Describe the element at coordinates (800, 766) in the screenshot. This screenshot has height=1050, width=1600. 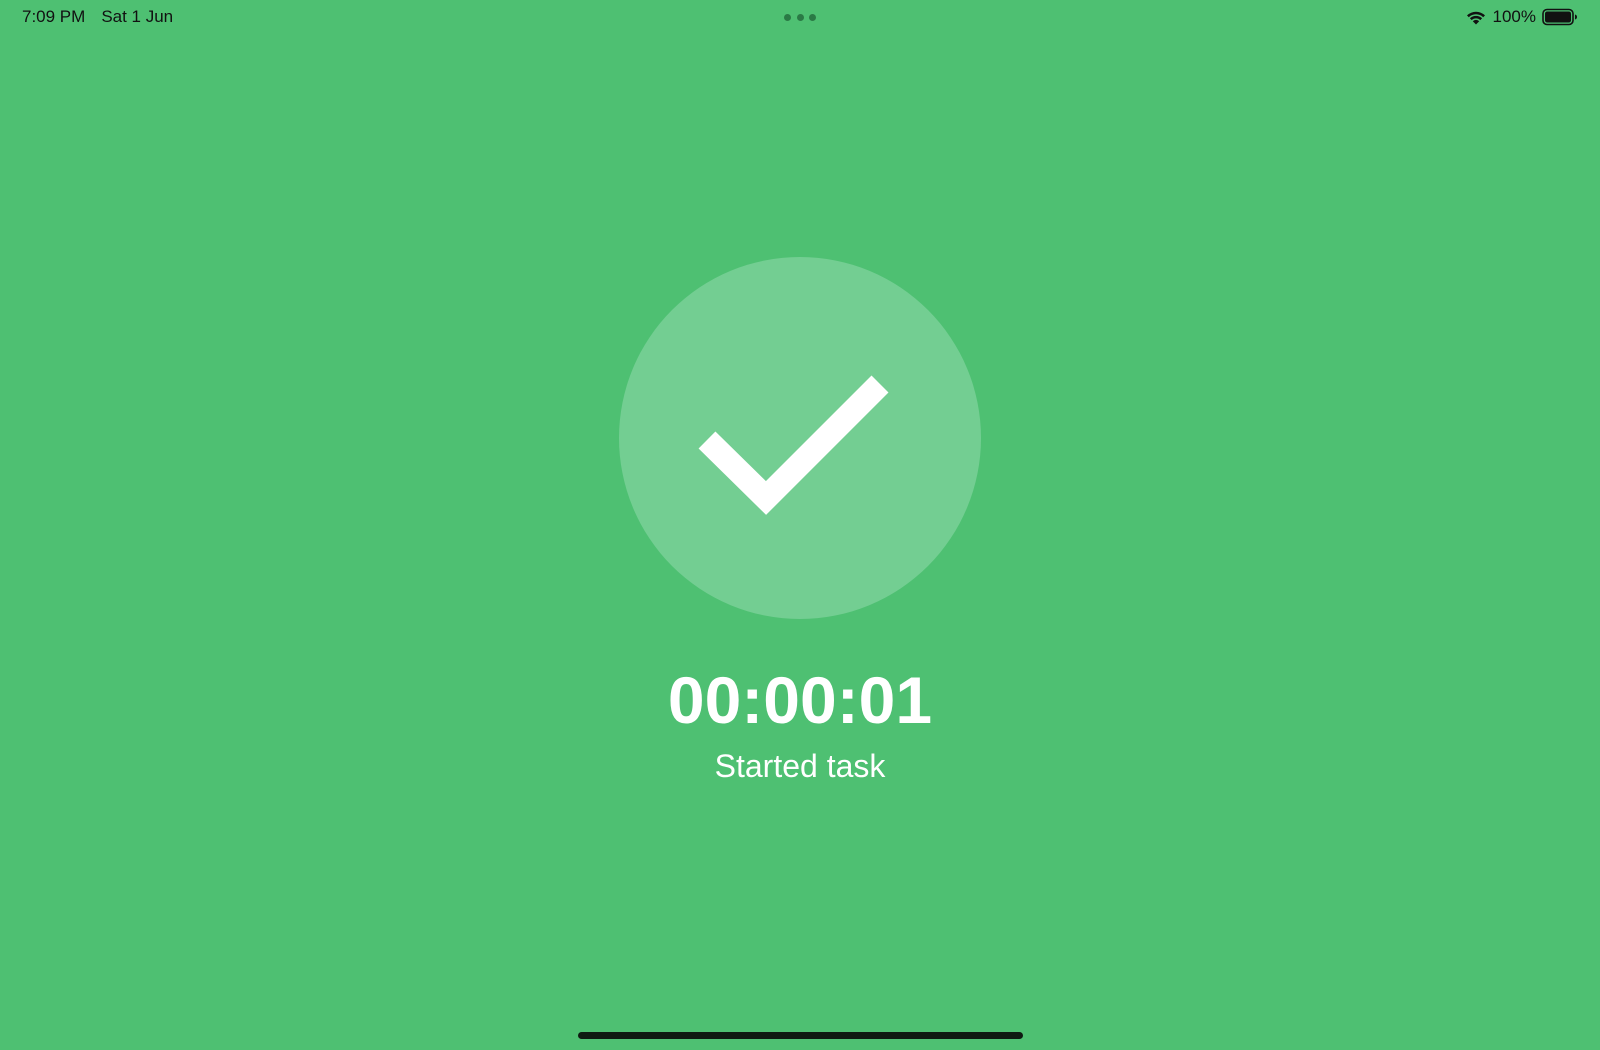
I see `status-message: Started task` at that location.